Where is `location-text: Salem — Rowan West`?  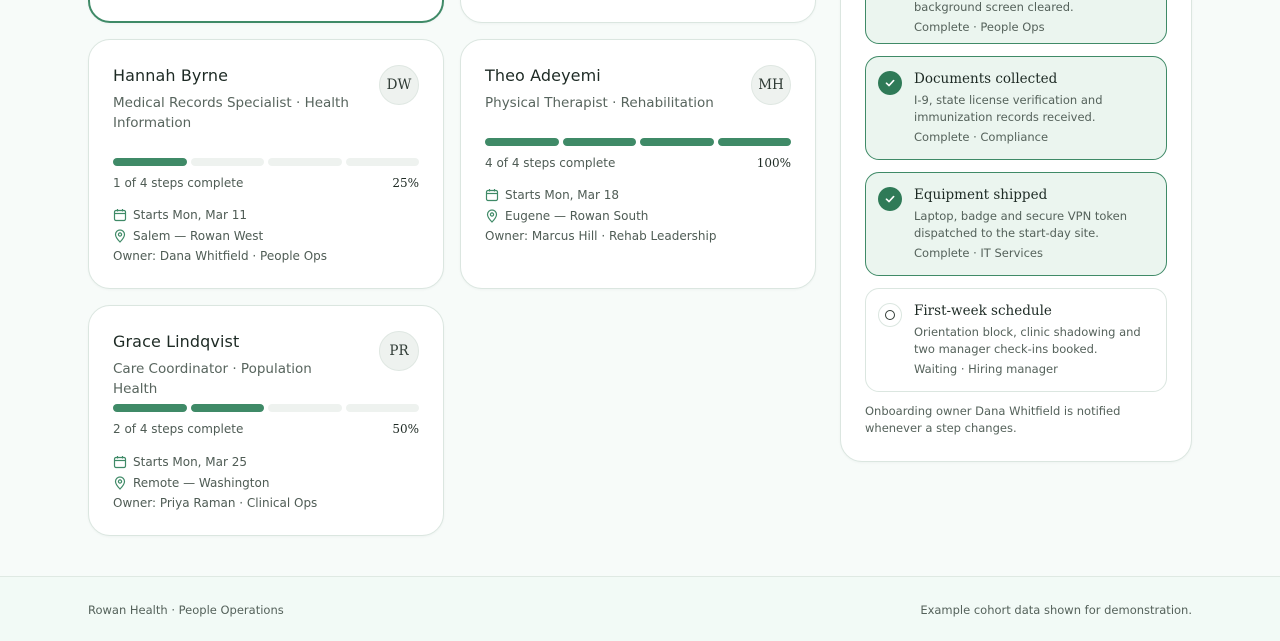 location-text: Salem — Rowan West is located at coordinates (198, 235).